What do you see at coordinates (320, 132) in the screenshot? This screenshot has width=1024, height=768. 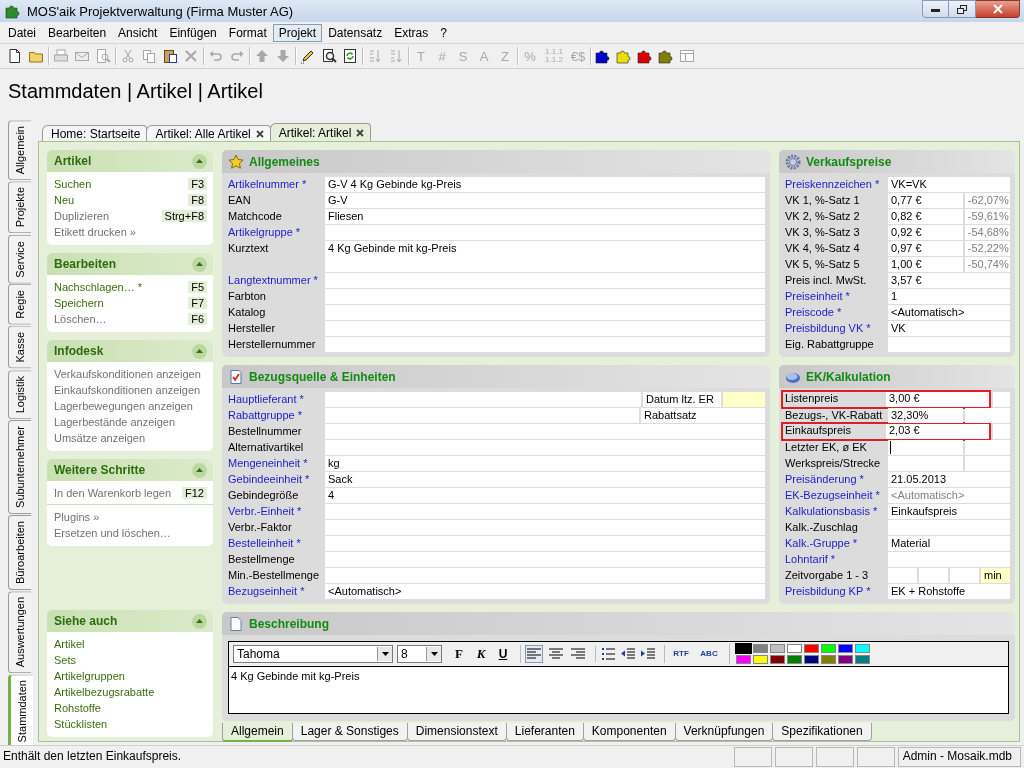 I see `document-tab: Artikel` at bounding box center [320, 132].